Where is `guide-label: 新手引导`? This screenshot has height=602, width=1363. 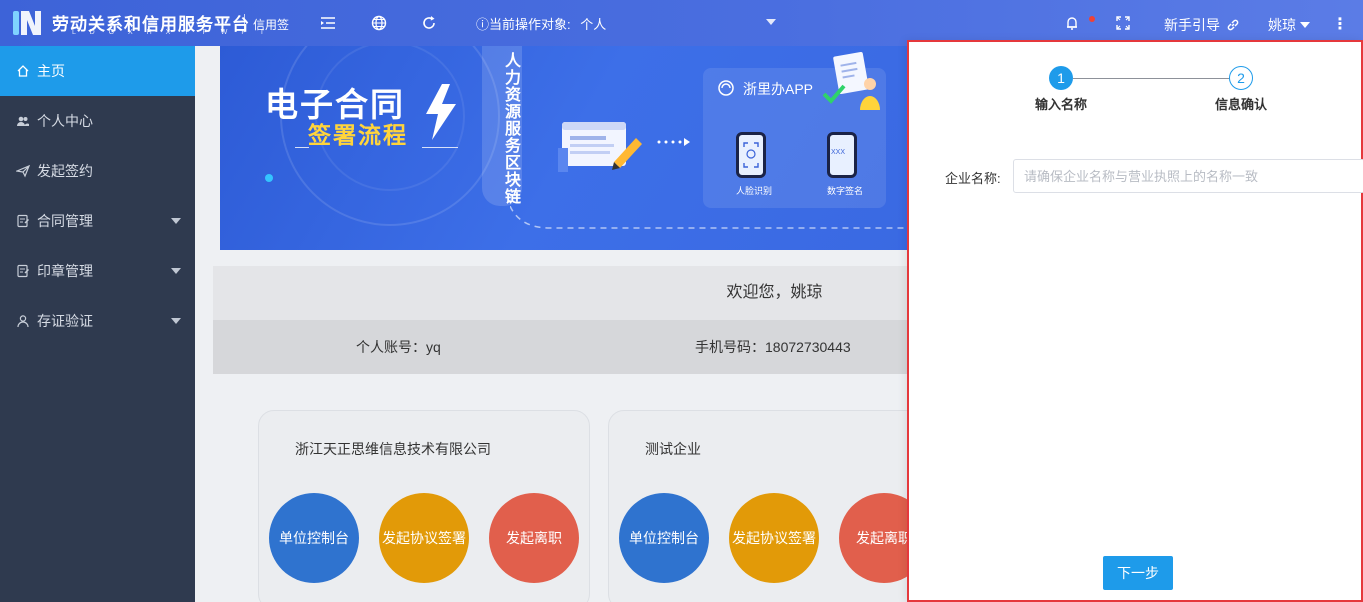
guide-label: 新手引导 is located at coordinates (1192, 25).